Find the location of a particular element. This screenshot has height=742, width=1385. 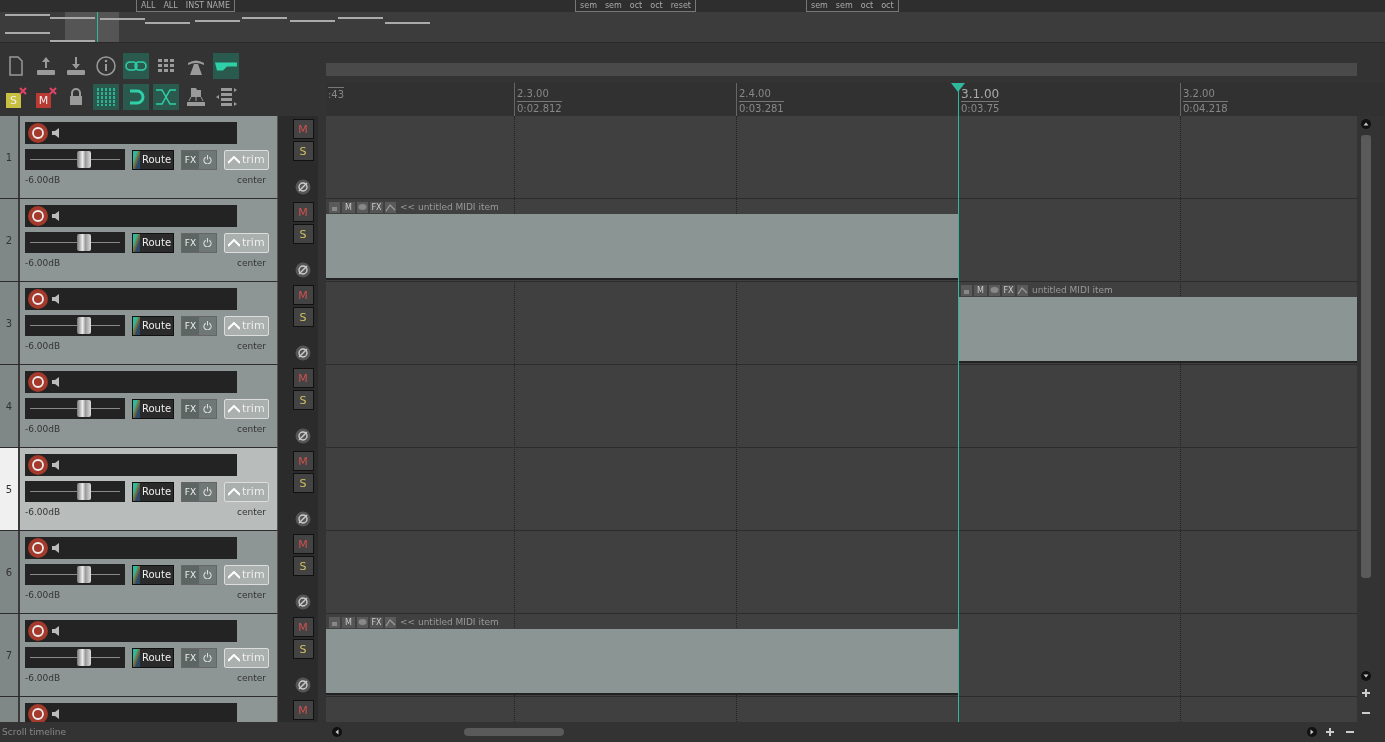

track-header: 2 Route FX trim -6.00dB center is located at coordinates (139, 240).